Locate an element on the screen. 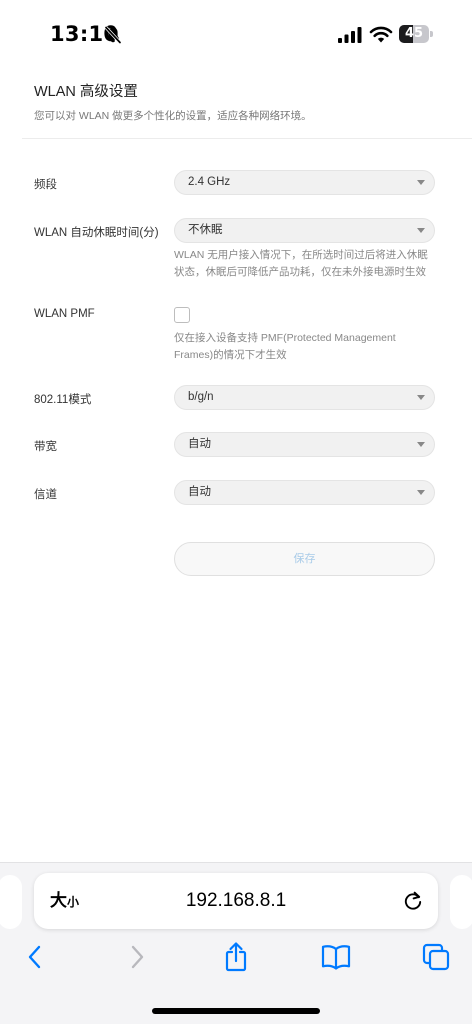  bookmarks-icon is located at coordinates (336, 957).